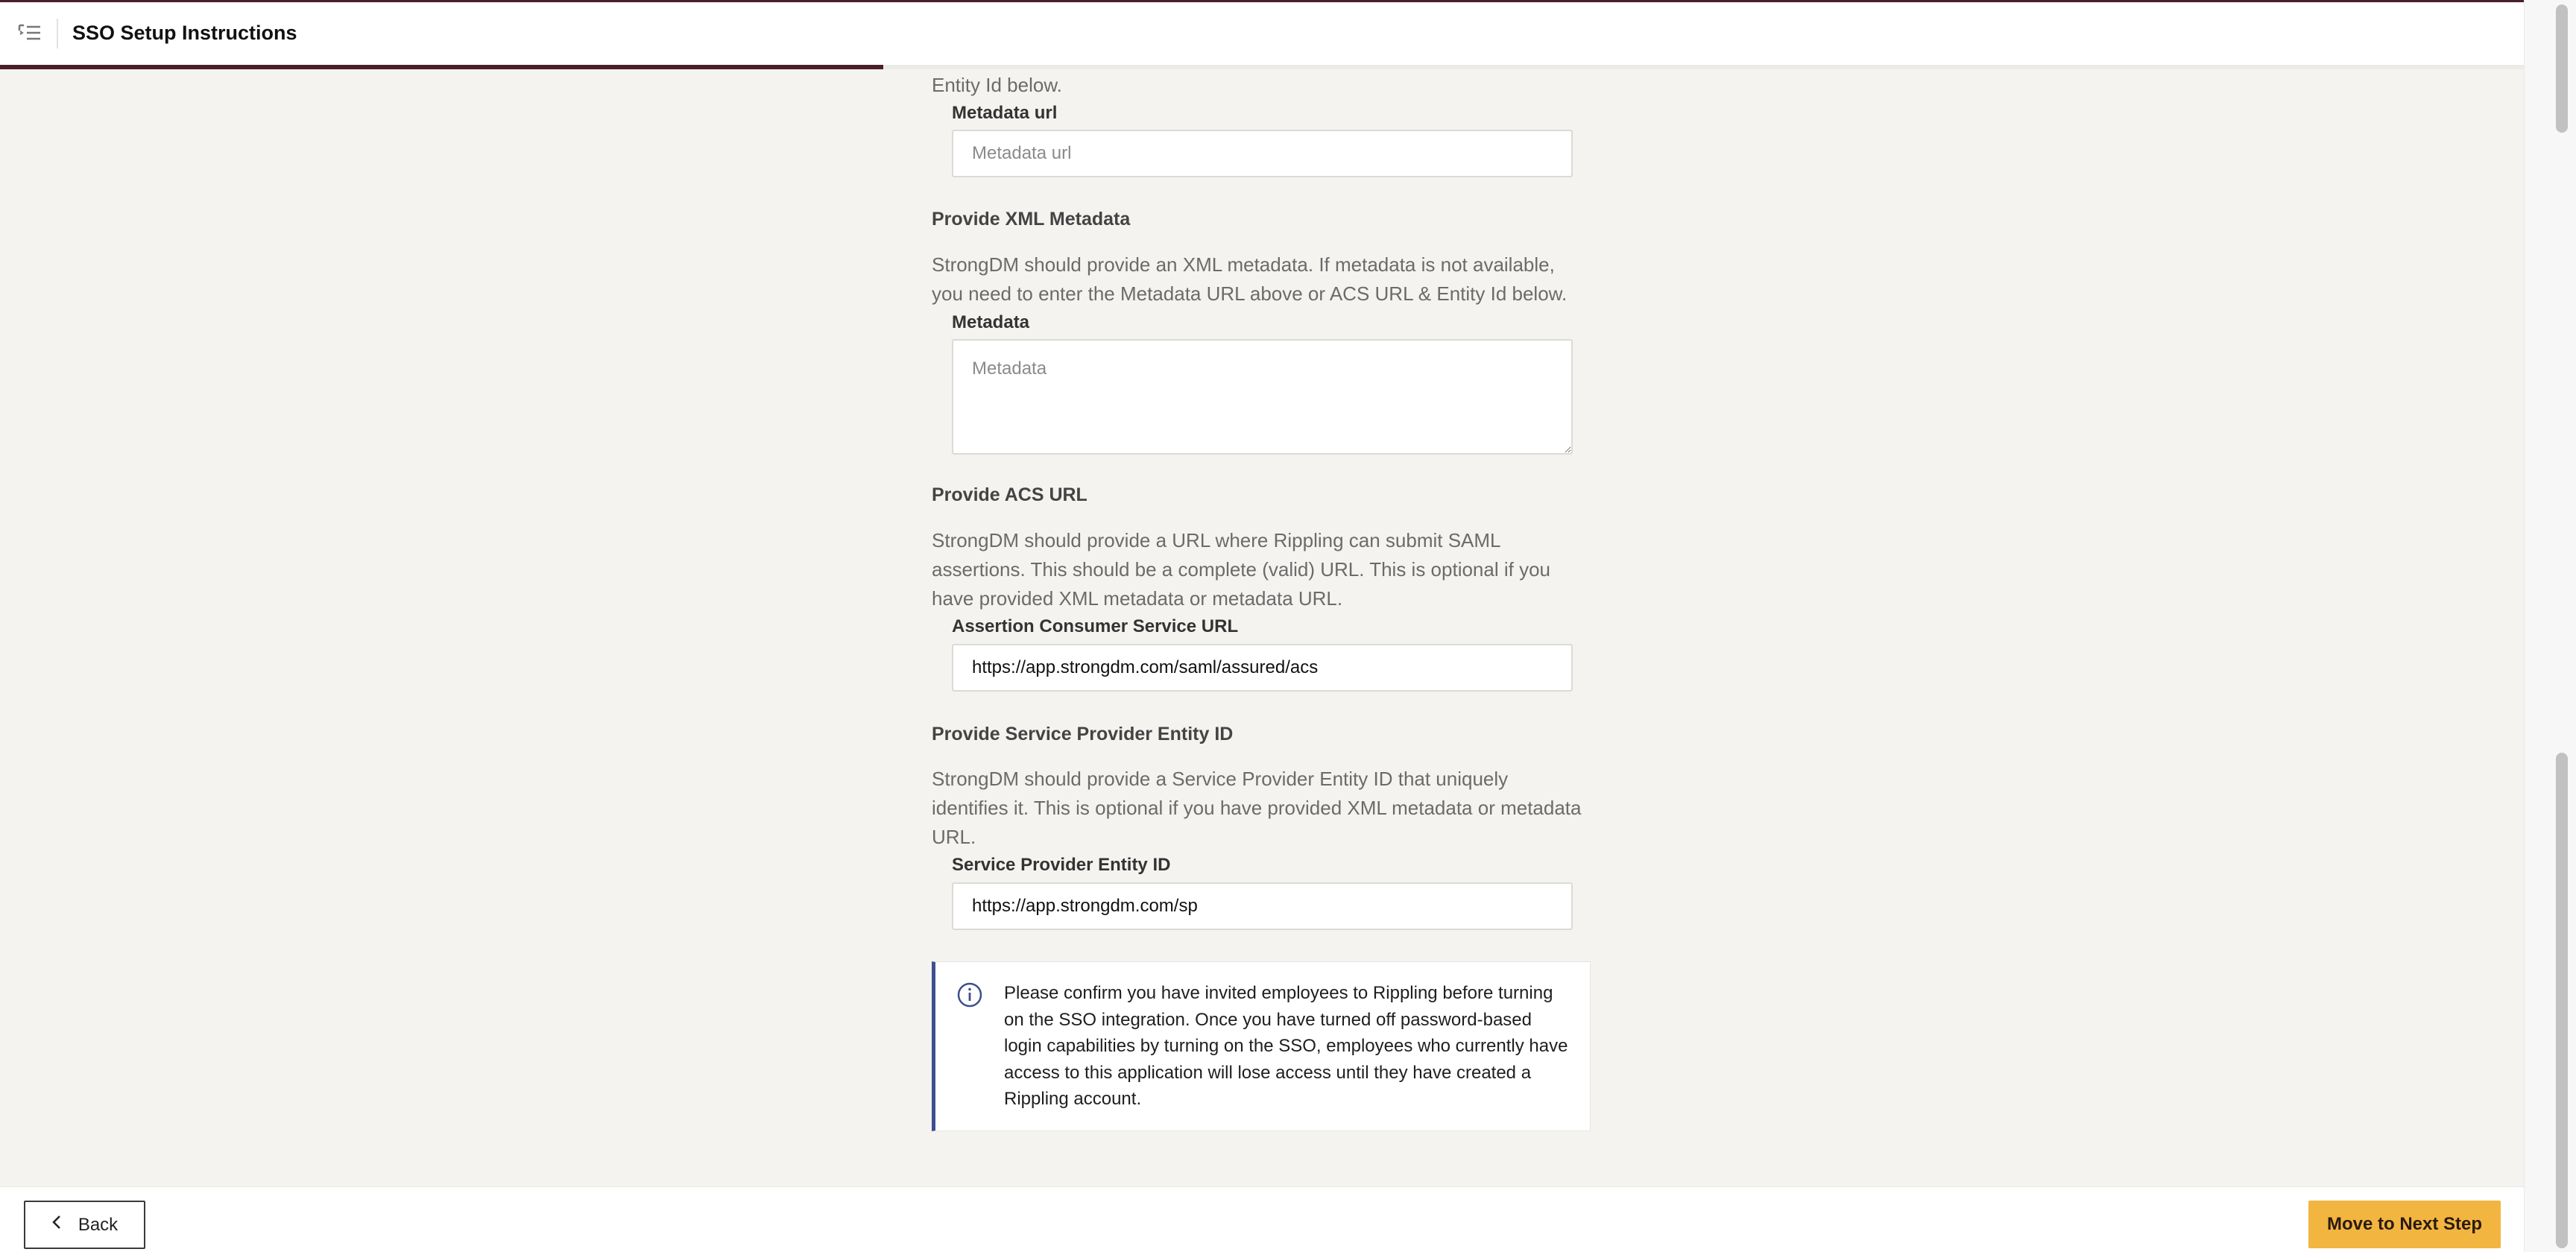 The image size is (2576, 1252). I want to click on acs-url-input, so click(1262, 668).